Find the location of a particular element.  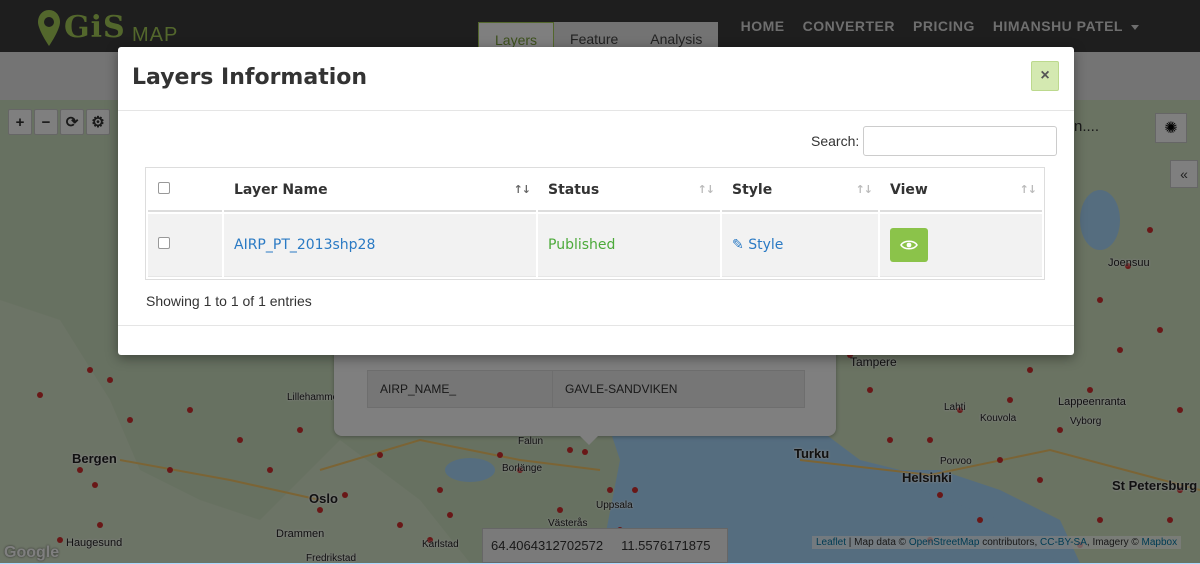

search-label: Search: is located at coordinates (835, 141).